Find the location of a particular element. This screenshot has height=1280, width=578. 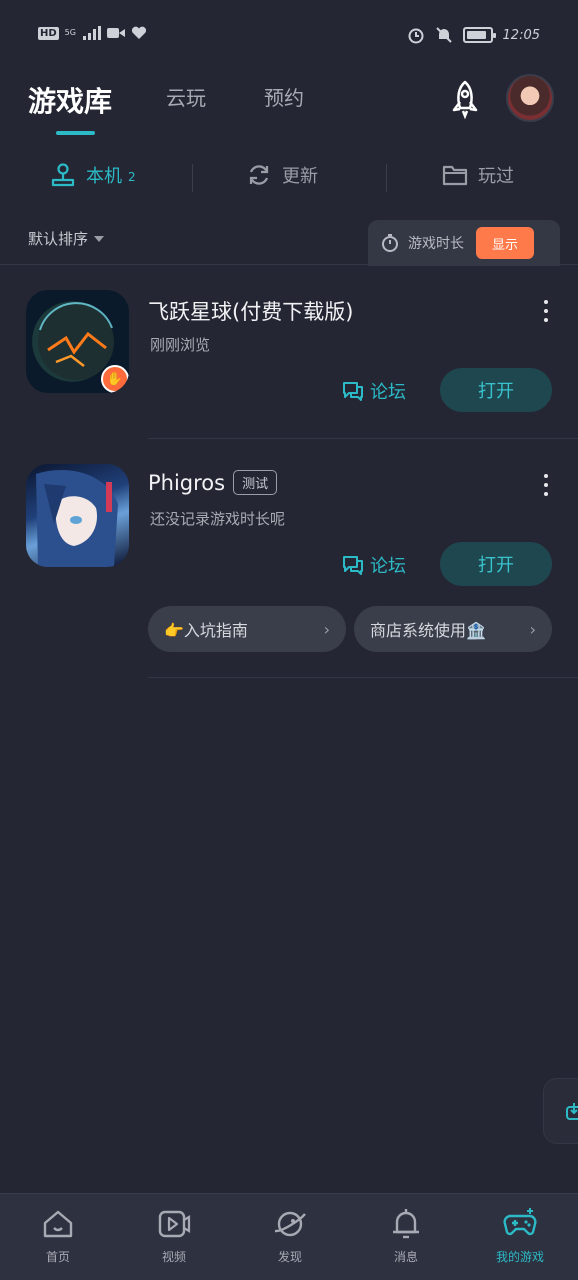

store-guide-chip: 商店系统使用🏦 › is located at coordinates (453, 629).